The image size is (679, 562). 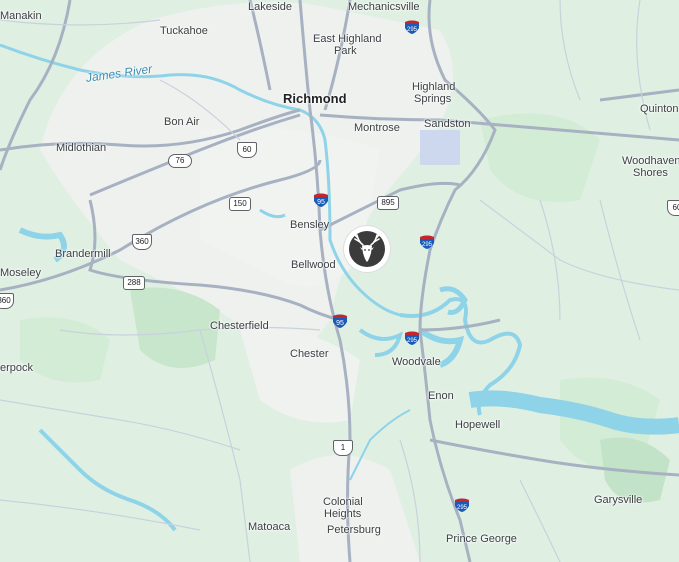 I want to click on place-tuckahoe: Tuckahoe, so click(x=184, y=31).